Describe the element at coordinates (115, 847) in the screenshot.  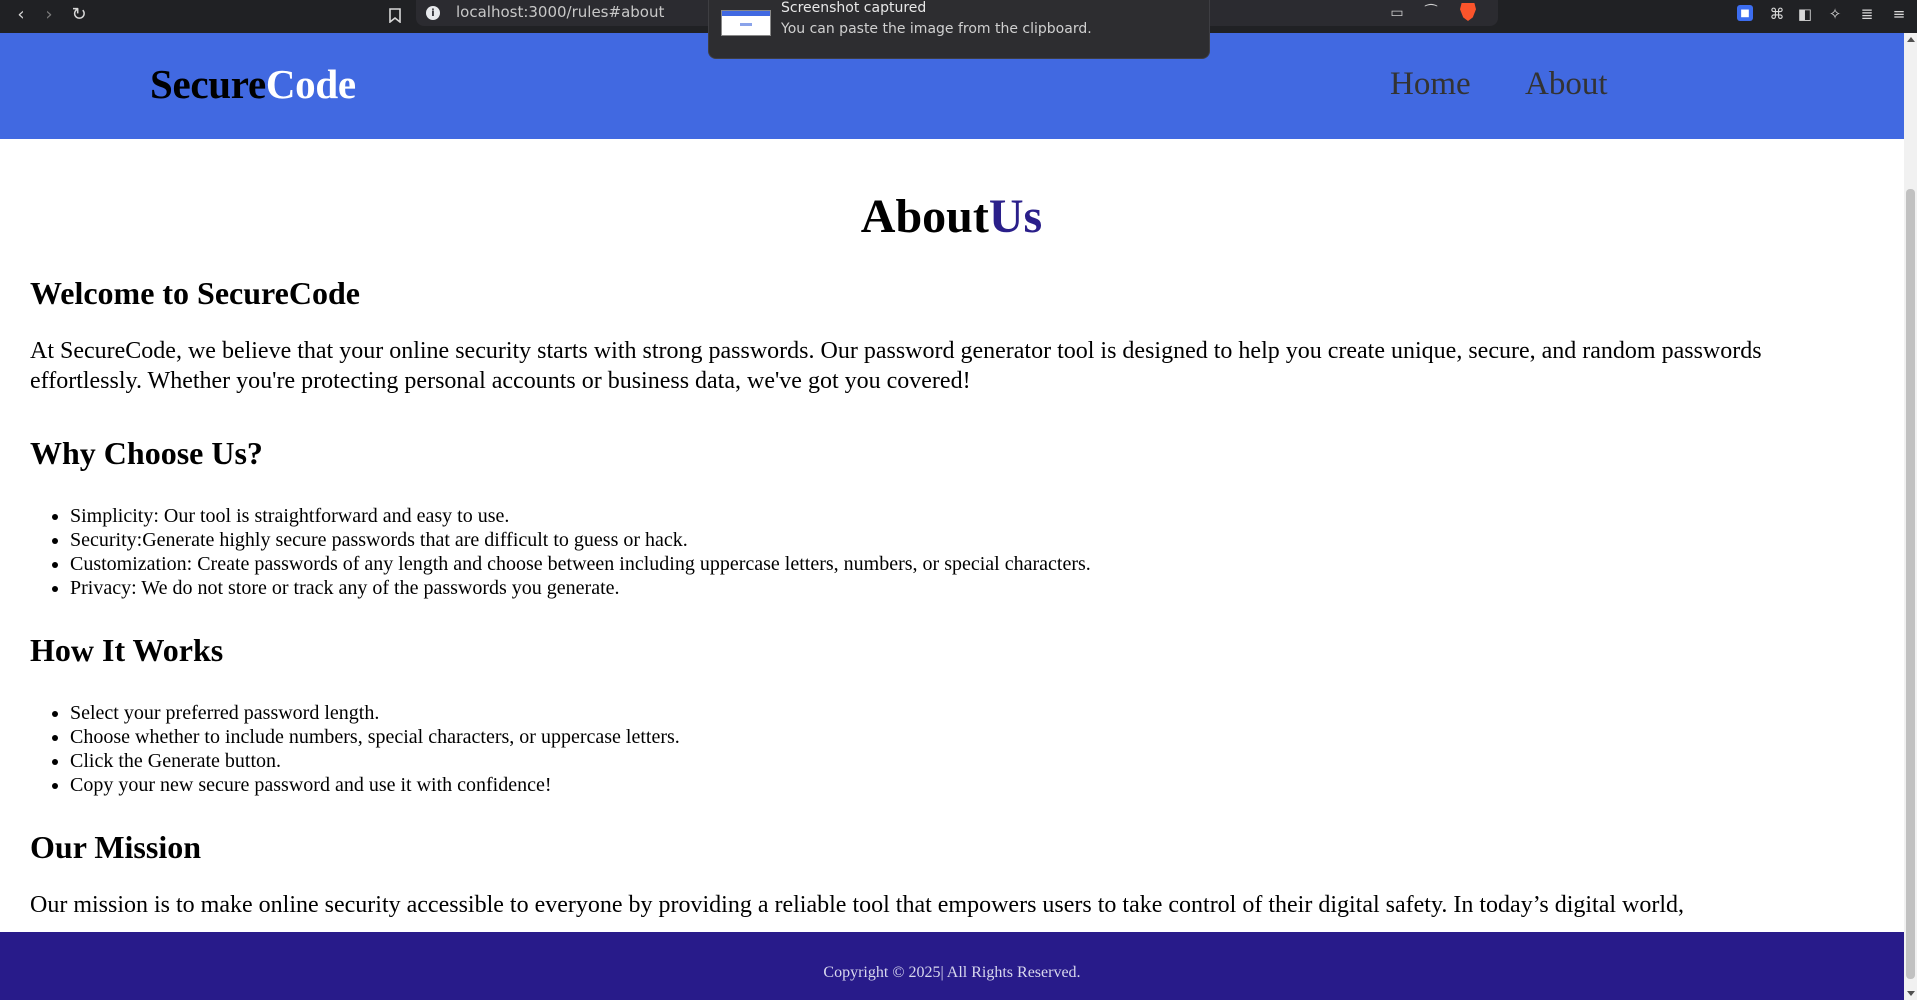
I see `mission-heading: Our Mission` at that location.